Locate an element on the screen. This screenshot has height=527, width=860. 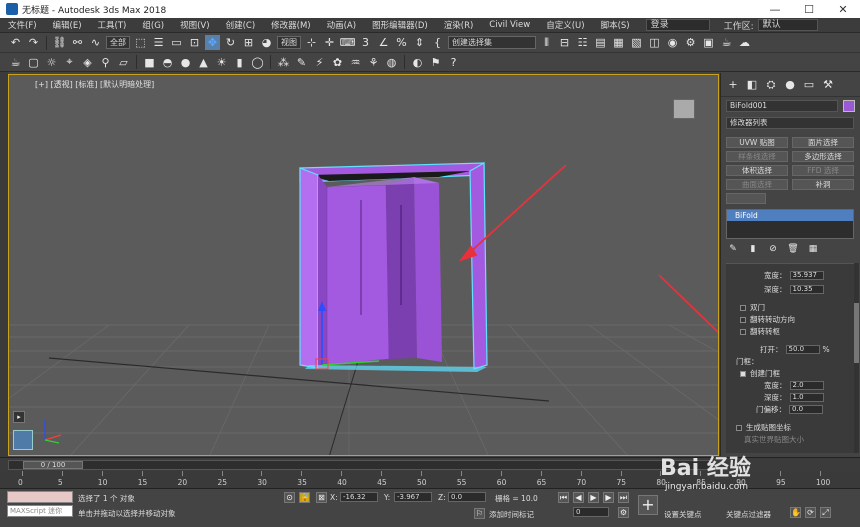
vol-select-button: 体积选择 is located at coordinates (757, 170).